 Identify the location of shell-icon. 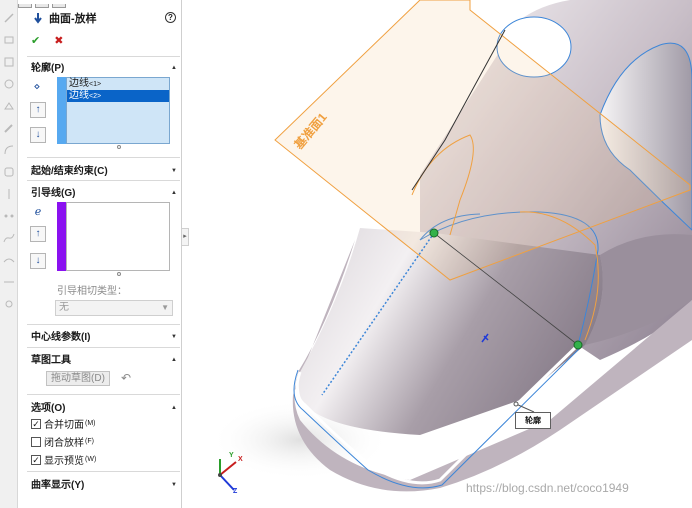
(9, 172).